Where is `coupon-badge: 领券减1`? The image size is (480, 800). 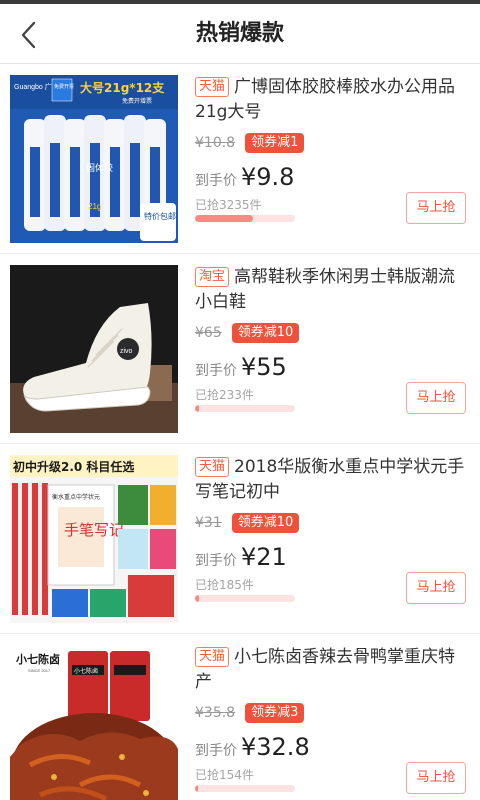
coupon-badge: 领券减1 is located at coordinates (275, 143).